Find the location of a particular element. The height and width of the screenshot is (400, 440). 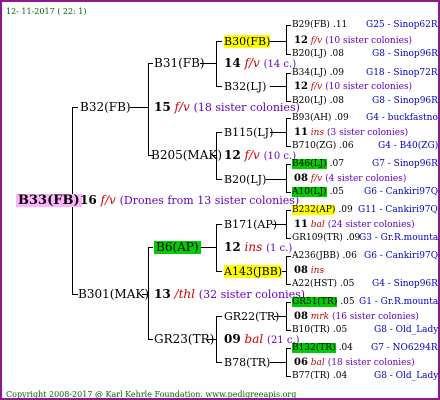

root-note: (Drones from 13 sister colonies) is located at coordinates (209, 200).